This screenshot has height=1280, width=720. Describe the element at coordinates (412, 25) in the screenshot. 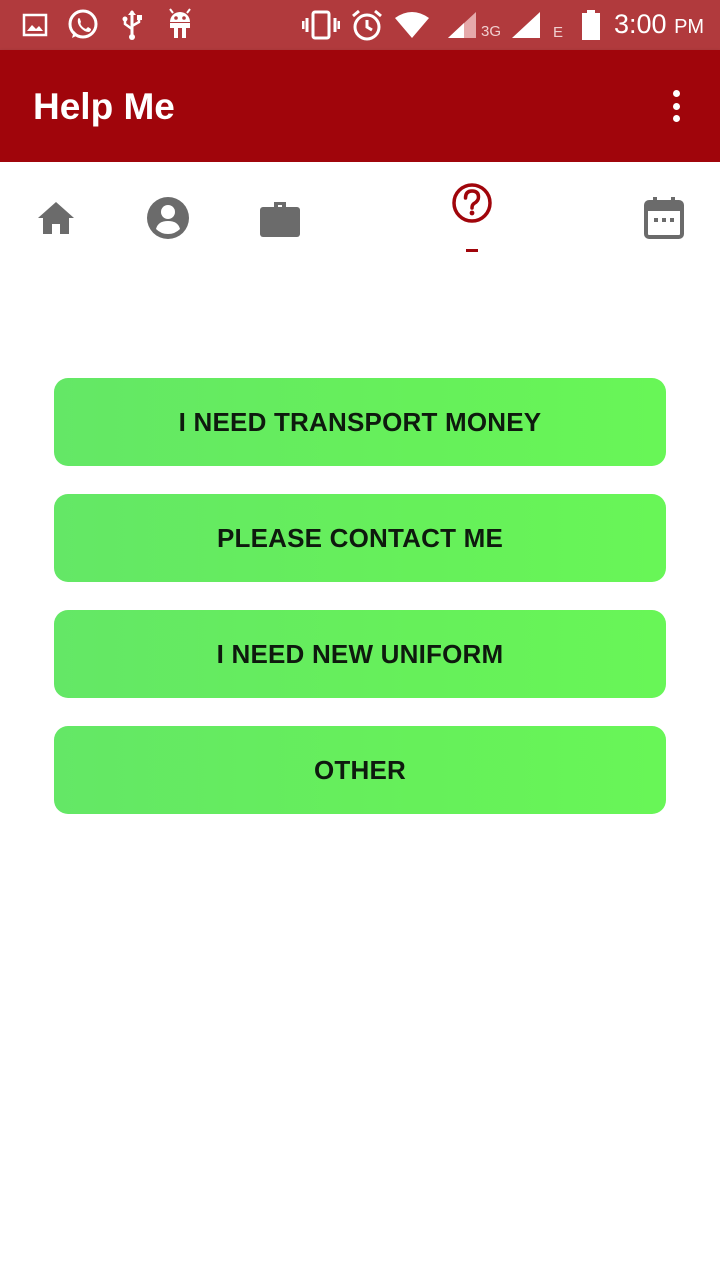

I see `wifi-icon` at that location.